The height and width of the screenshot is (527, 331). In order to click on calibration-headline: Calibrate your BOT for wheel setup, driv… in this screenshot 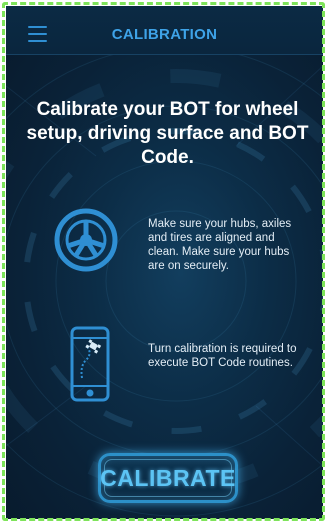, I will do `click(167, 133)`.